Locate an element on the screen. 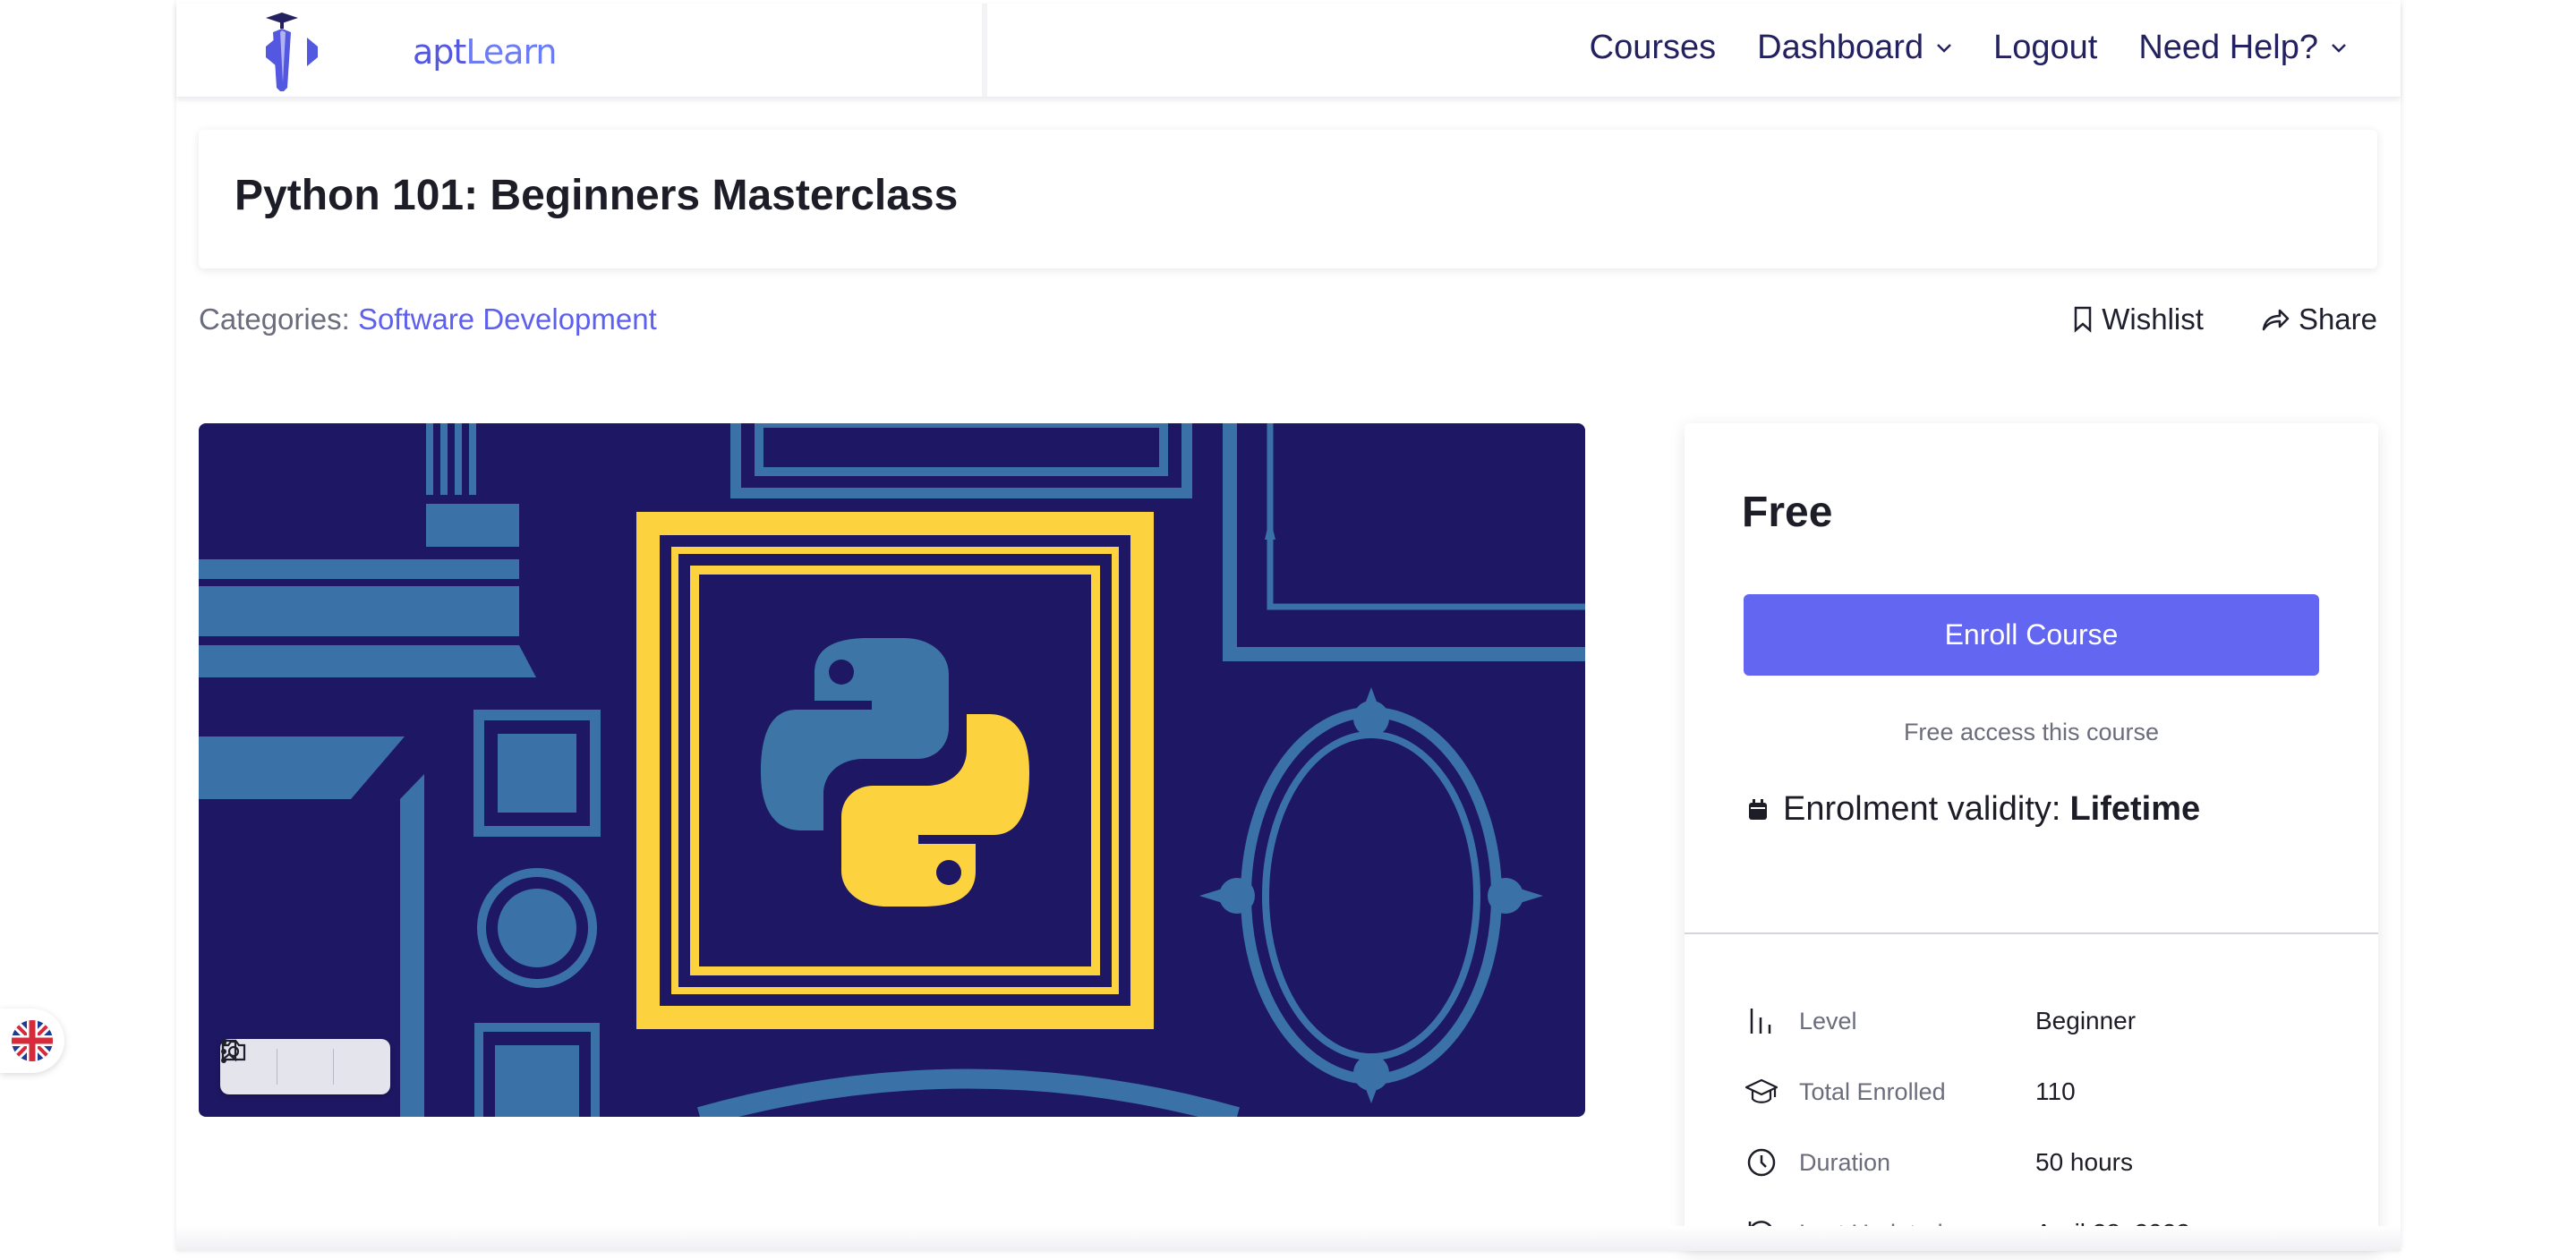  logo-wordmark: aptLearn is located at coordinates (485, 52).